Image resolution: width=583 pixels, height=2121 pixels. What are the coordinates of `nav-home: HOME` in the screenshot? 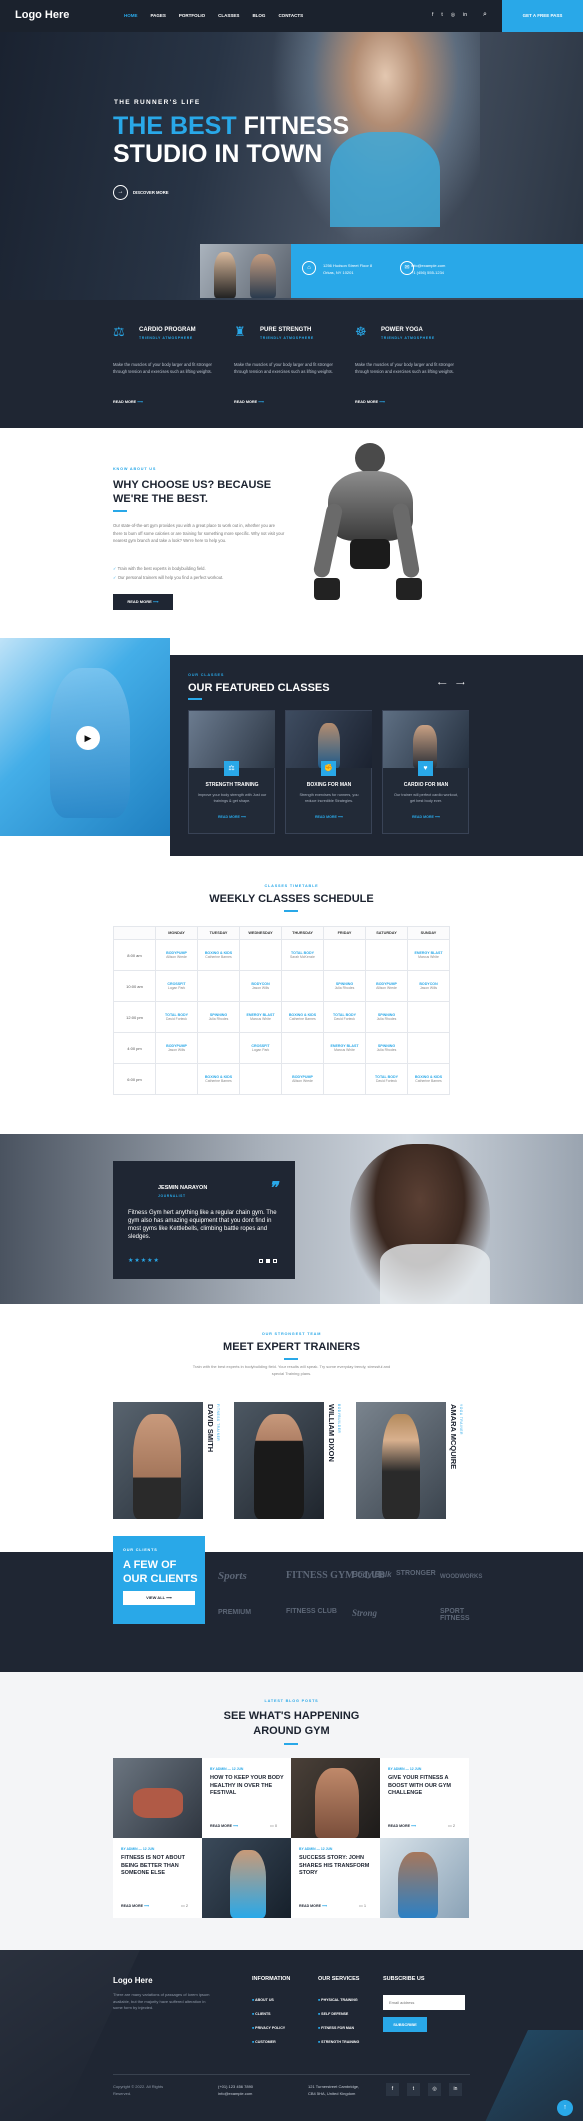 It's located at (131, 15).